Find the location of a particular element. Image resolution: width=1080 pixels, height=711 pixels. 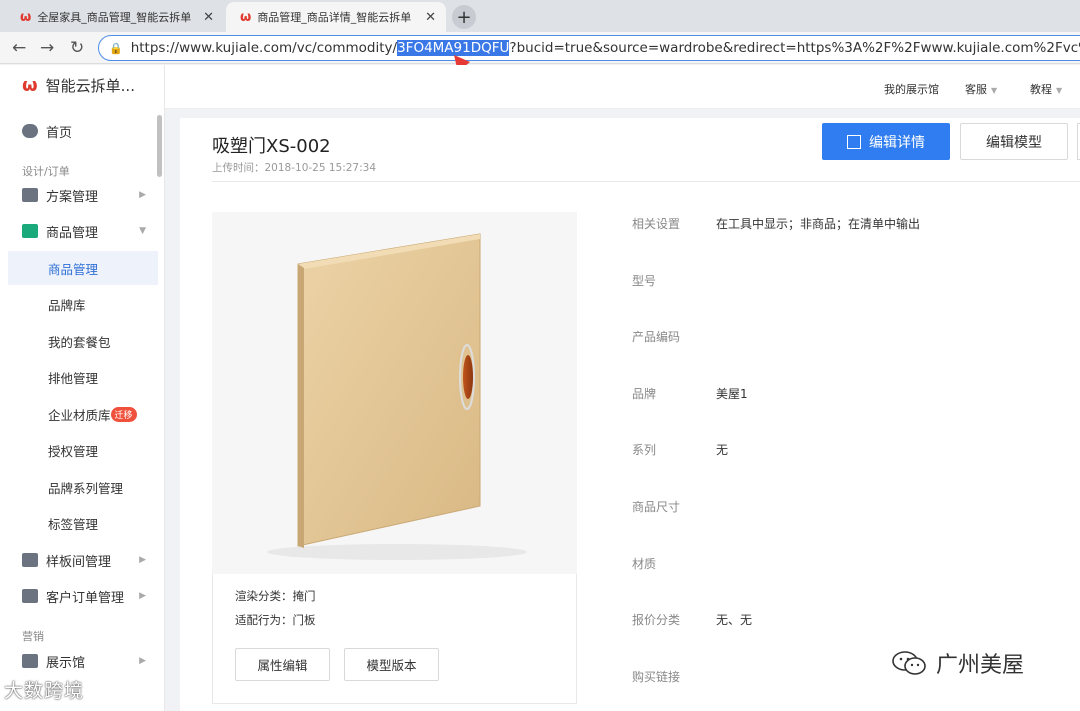

attr-label: 品牌 is located at coordinates (644, 394).